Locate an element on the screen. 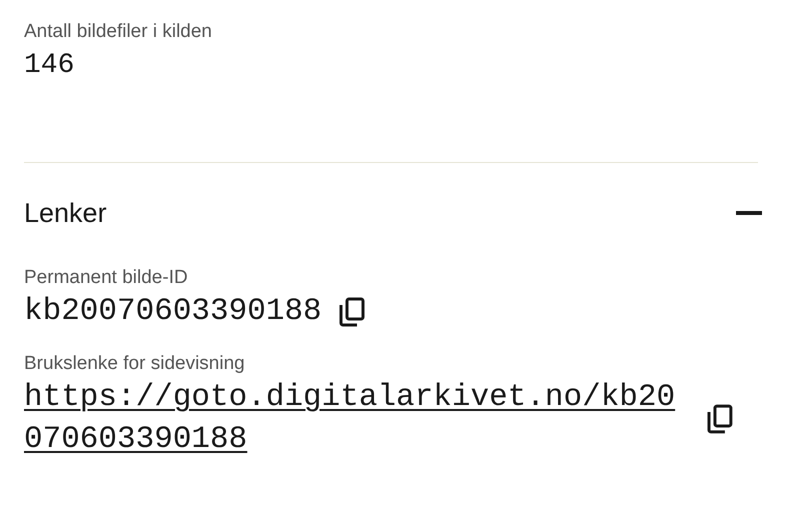 The width and height of the screenshot is (806, 518). file-count: 146 is located at coordinates (50, 66).